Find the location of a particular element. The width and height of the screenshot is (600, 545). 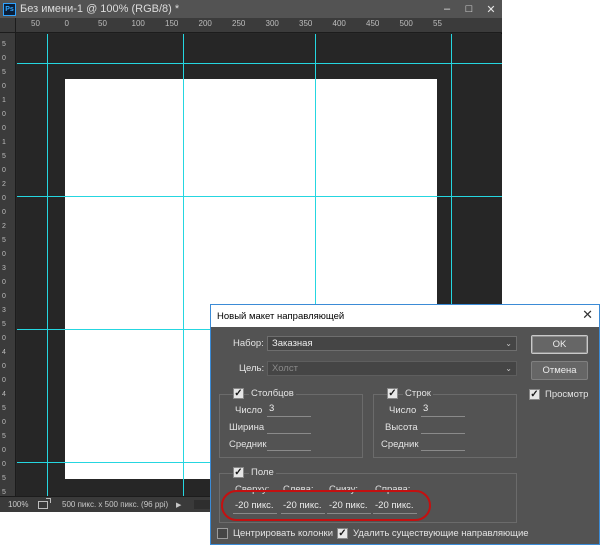

dialog-titlebar: Новый макет направляющей ✕ is located at coordinates (405, 316).